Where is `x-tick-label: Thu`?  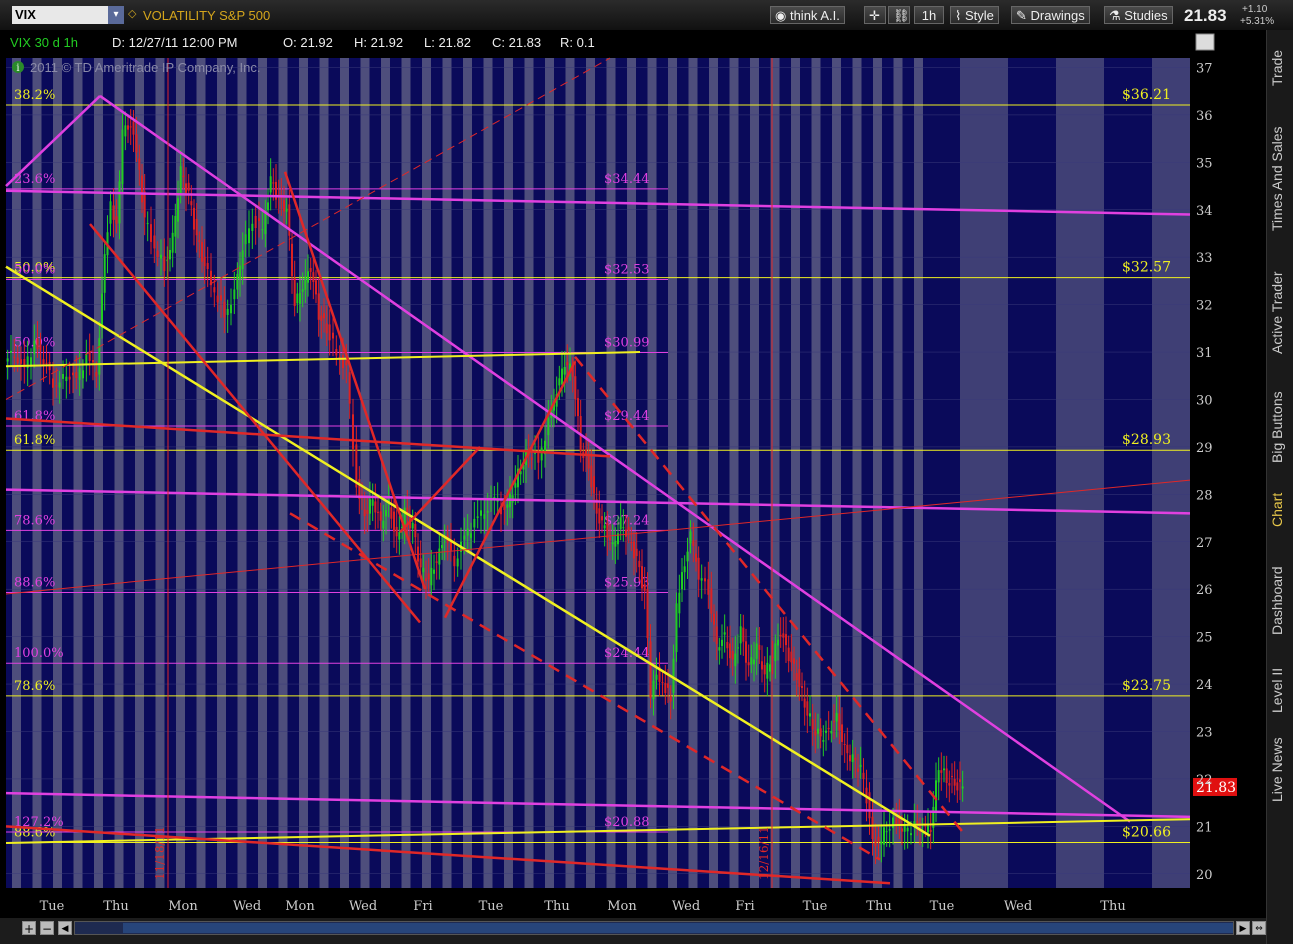
x-tick-label: Thu is located at coordinates (1112, 906).